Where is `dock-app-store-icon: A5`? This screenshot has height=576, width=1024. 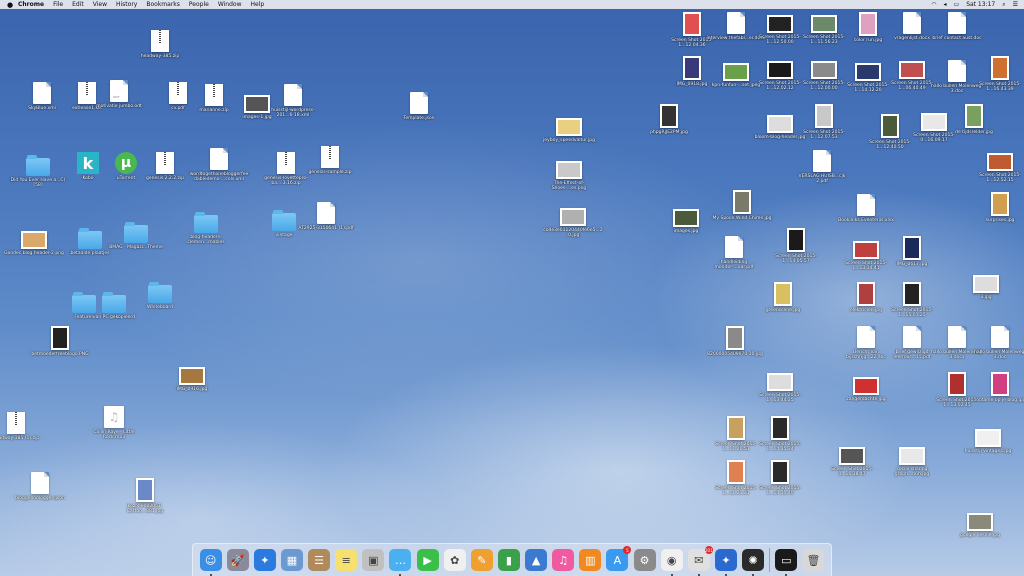
dock-app-store-icon: A5 is located at coordinates (619, 558).